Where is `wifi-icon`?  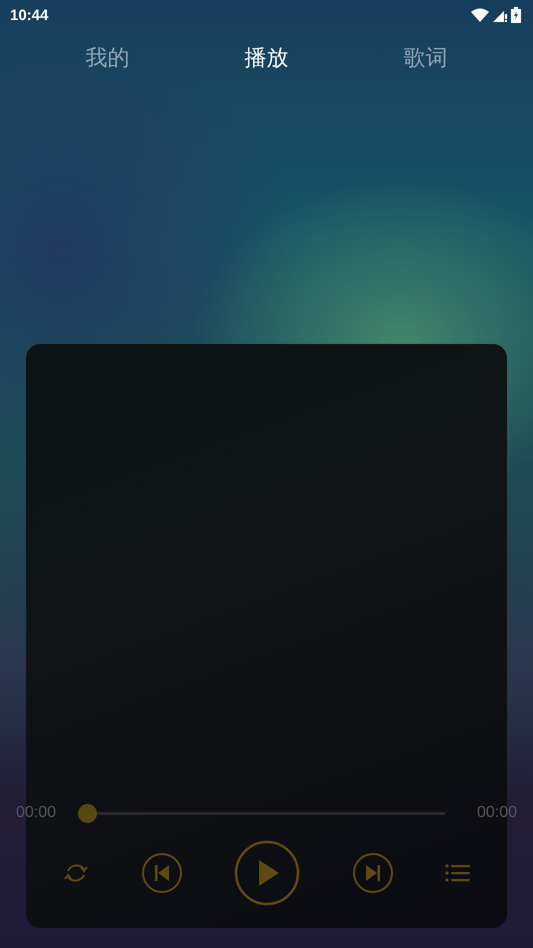
wifi-icon is located at coordinates (480, 15).